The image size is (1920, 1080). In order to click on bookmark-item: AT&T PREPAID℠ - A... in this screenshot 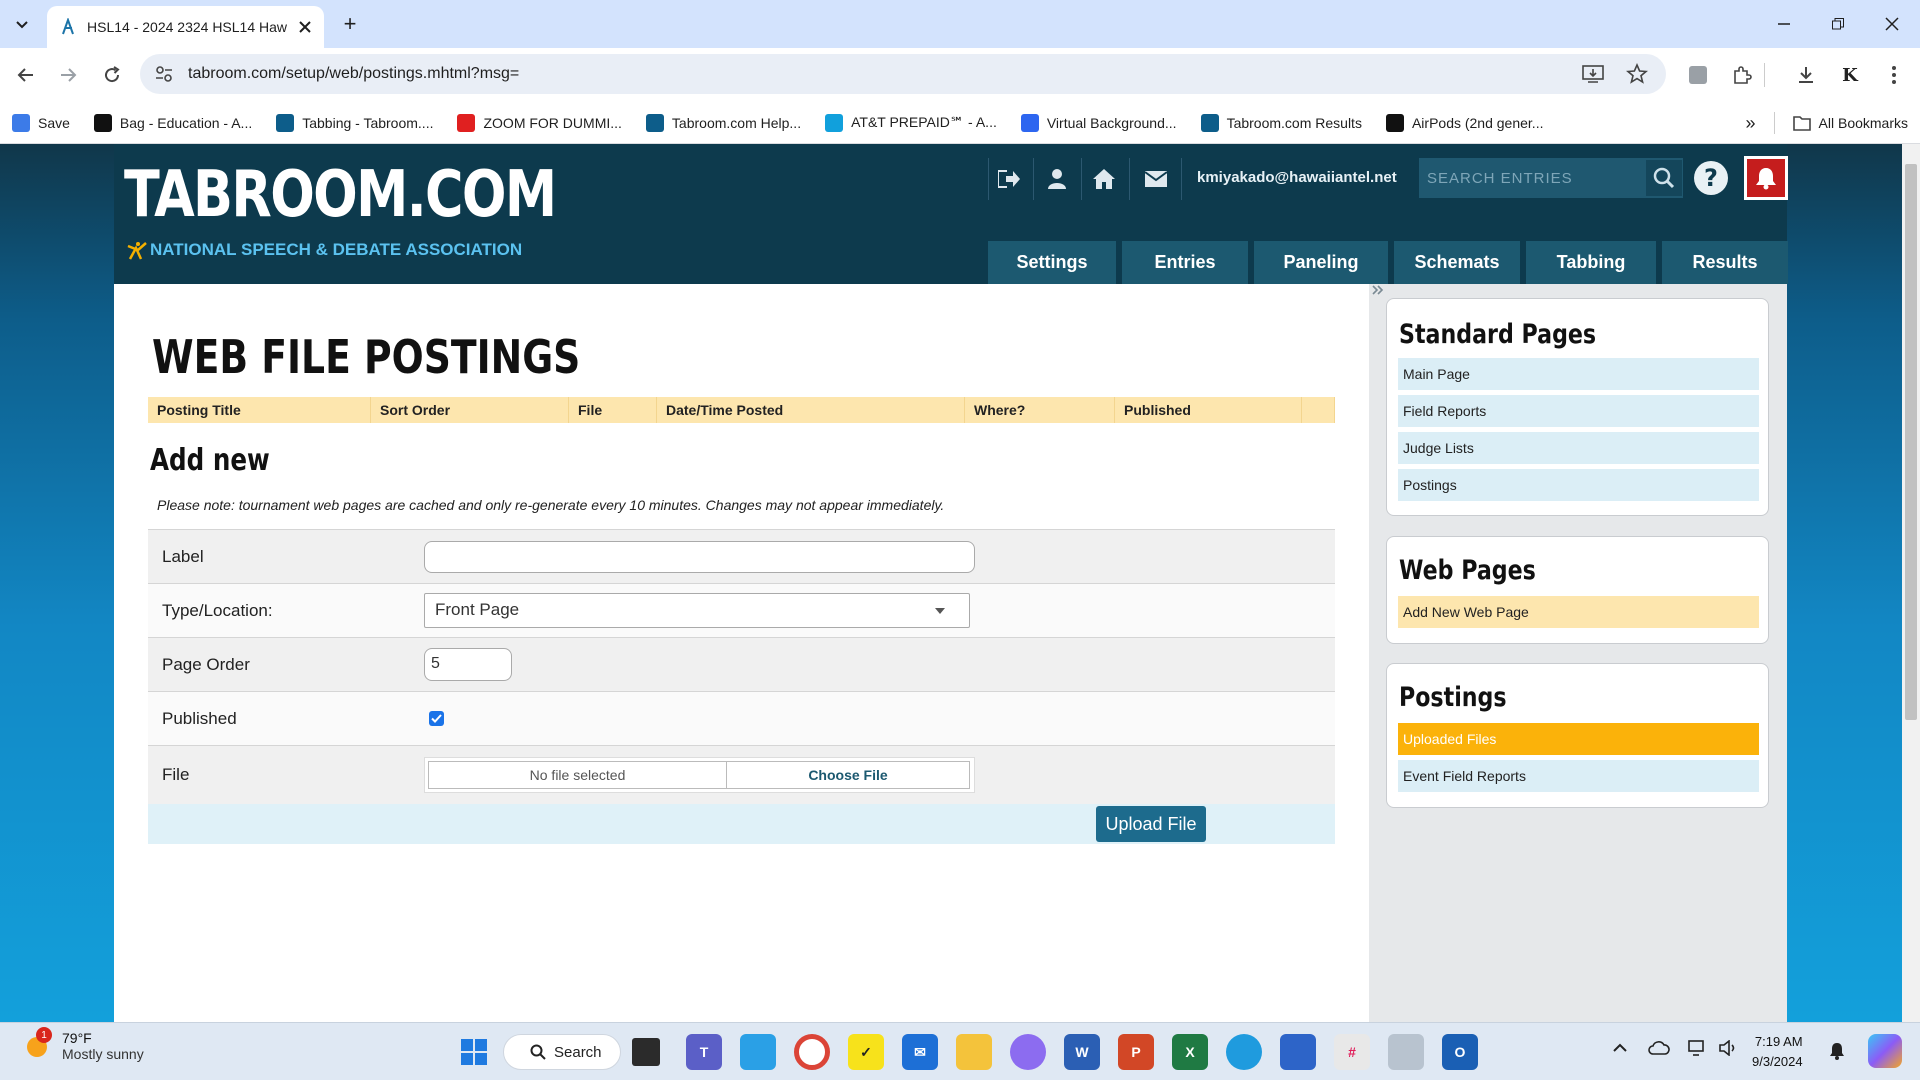, I will do `click(911, 122)`.